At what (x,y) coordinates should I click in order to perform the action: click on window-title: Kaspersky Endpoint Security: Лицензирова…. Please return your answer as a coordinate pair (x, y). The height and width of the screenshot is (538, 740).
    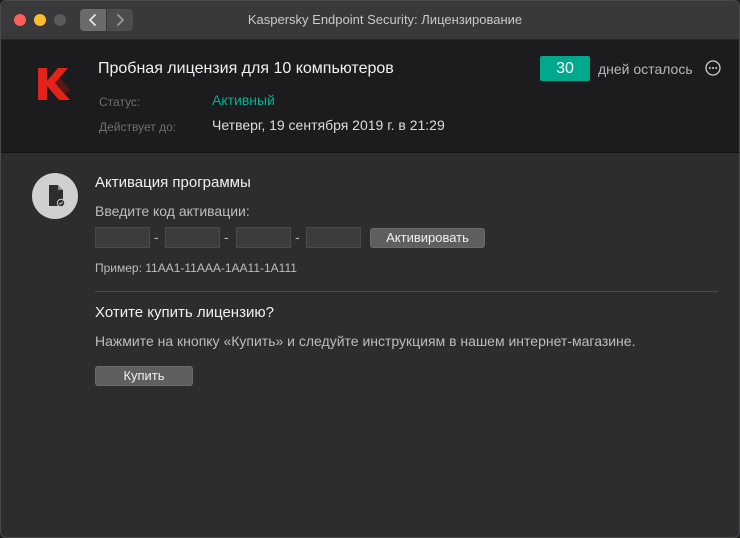
    Looking at the image, I should click on (385, 19).